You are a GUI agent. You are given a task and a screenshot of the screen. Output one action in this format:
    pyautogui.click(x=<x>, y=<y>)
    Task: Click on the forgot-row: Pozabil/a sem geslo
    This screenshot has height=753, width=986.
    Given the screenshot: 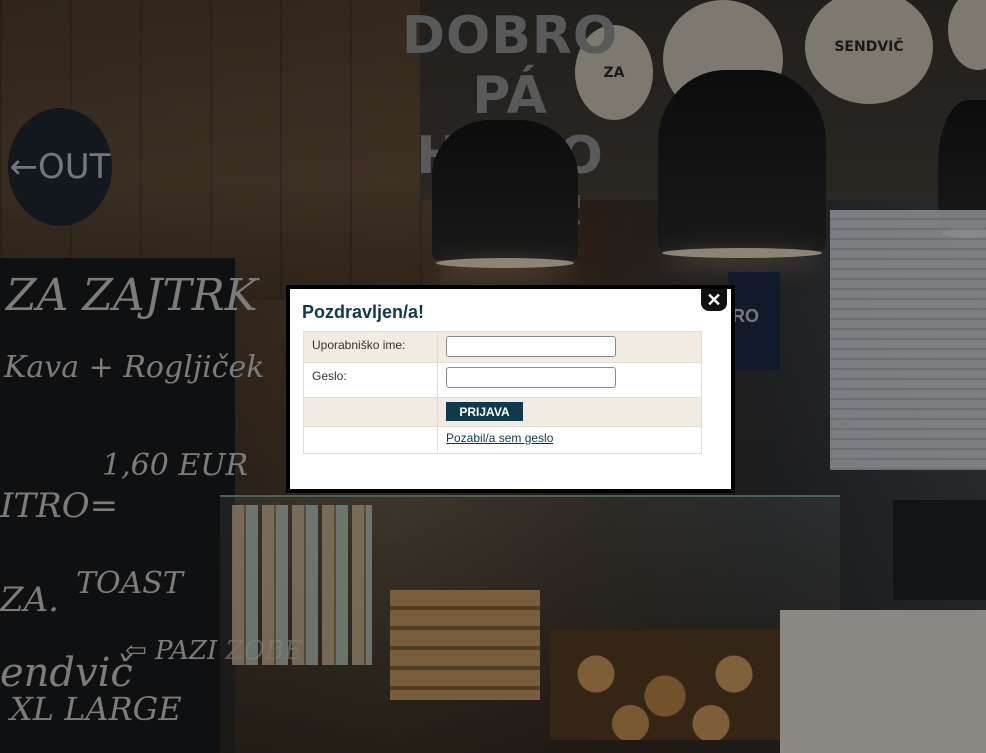 What is the action you would take?
    pyautogui.click(x=502, y=440)
    